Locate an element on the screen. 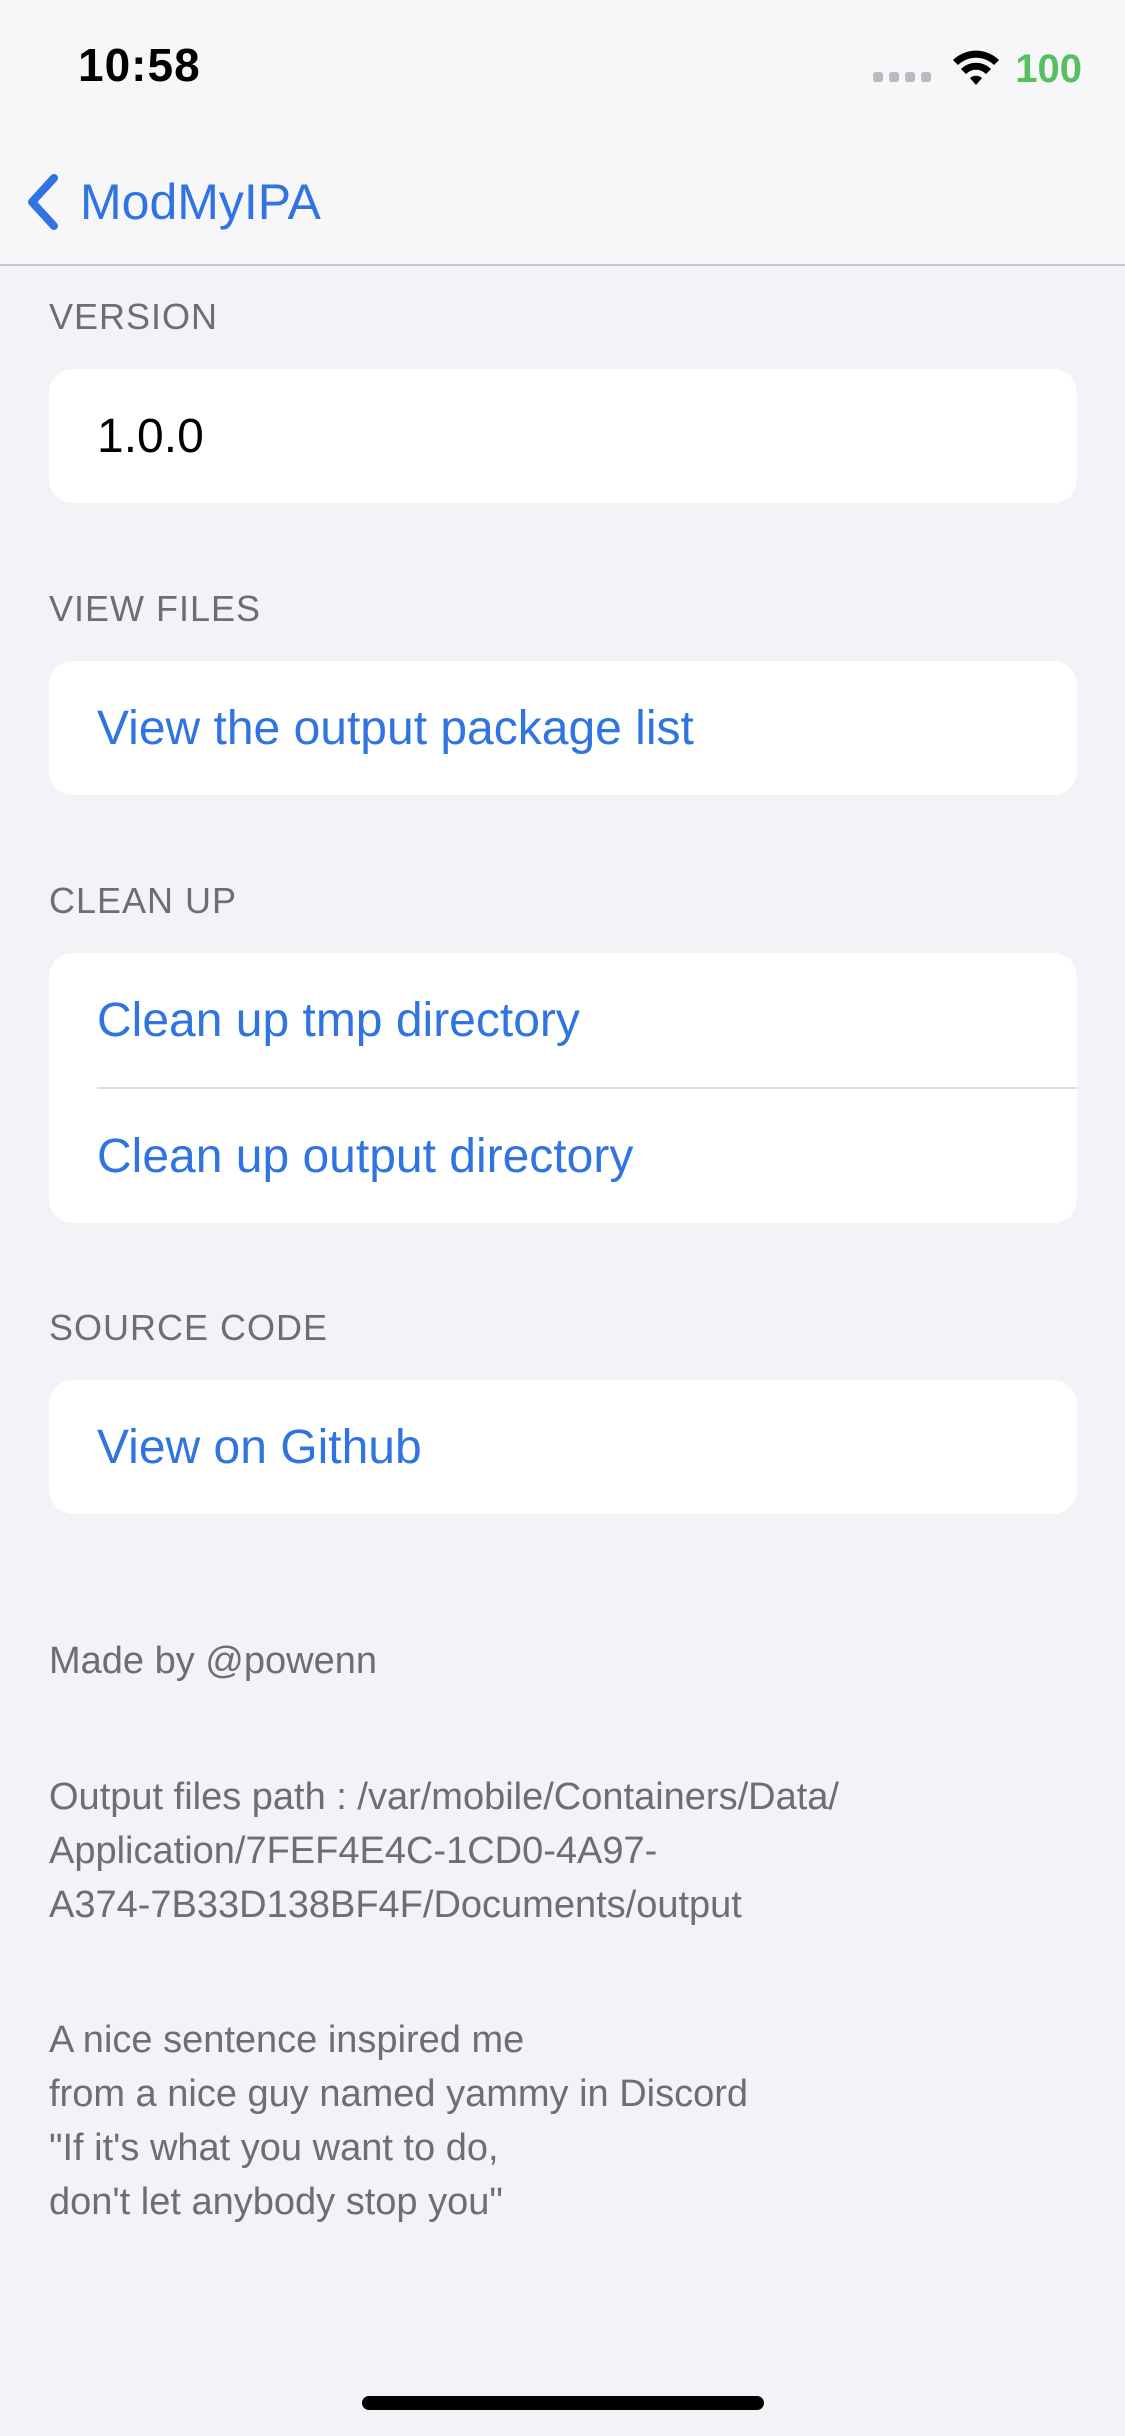 Image resolution: width=1125 pixels, height=2436 pixels. source-code-card: View on Github is located at coordinates (563, 1447).